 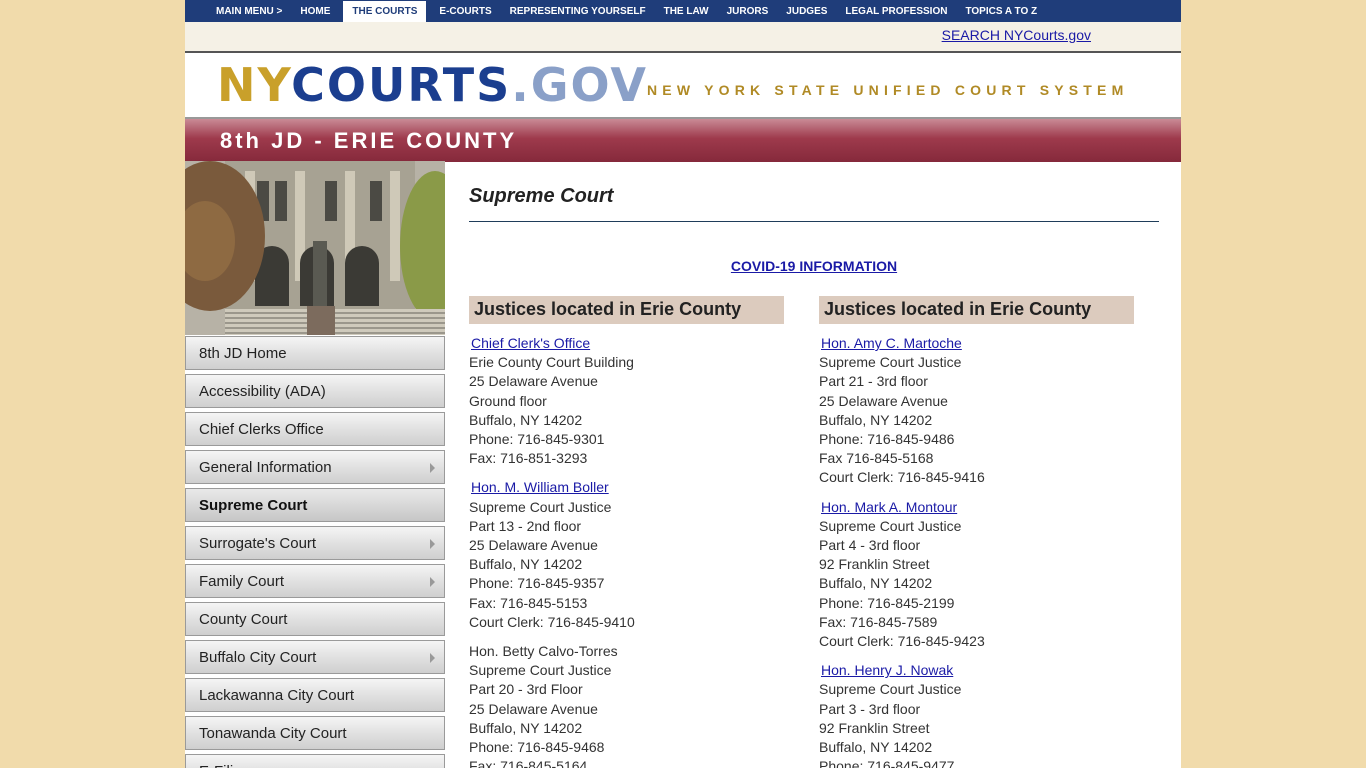 What do you see at coordinates (686, 11) in the screenshot?
I see `nav-item: THE LAW` at bounding box center [686, 11].